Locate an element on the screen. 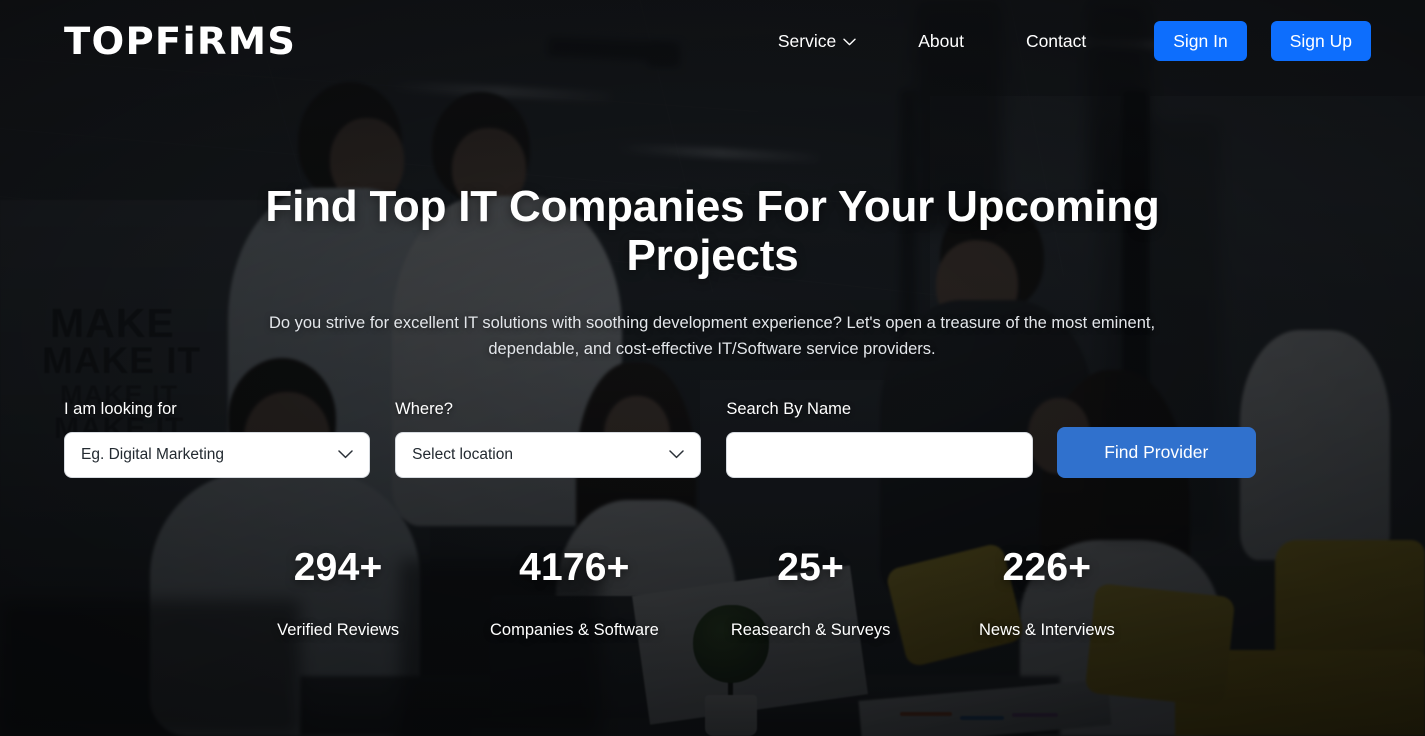 This screenshot has width=1425, height=736. main-navigation: Service About Contact Sign In Sign Up is located at coordinates (1069, 41).